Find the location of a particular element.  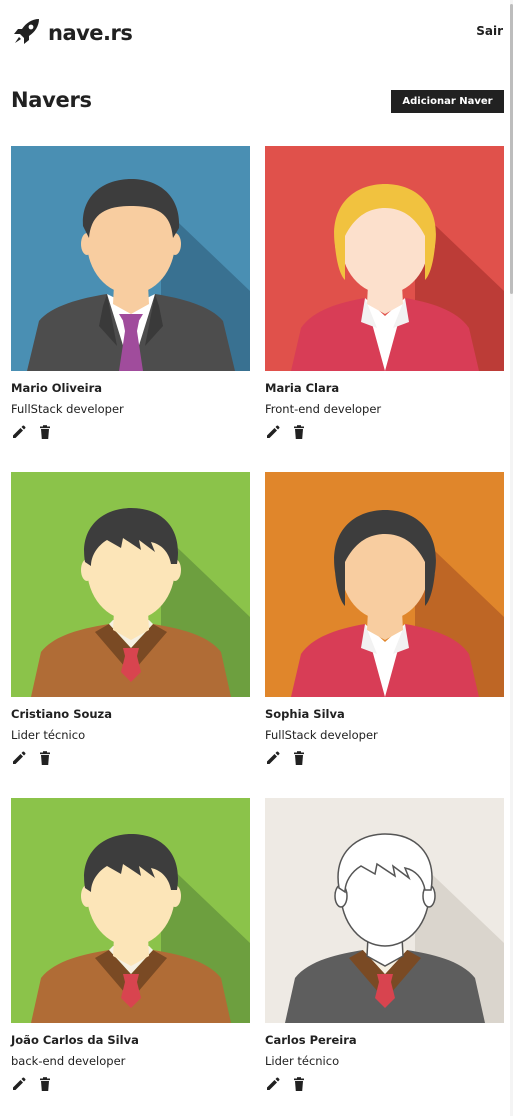

naver-card: João Carlos da Silva back-end developer is located at coordinates (130, 957).